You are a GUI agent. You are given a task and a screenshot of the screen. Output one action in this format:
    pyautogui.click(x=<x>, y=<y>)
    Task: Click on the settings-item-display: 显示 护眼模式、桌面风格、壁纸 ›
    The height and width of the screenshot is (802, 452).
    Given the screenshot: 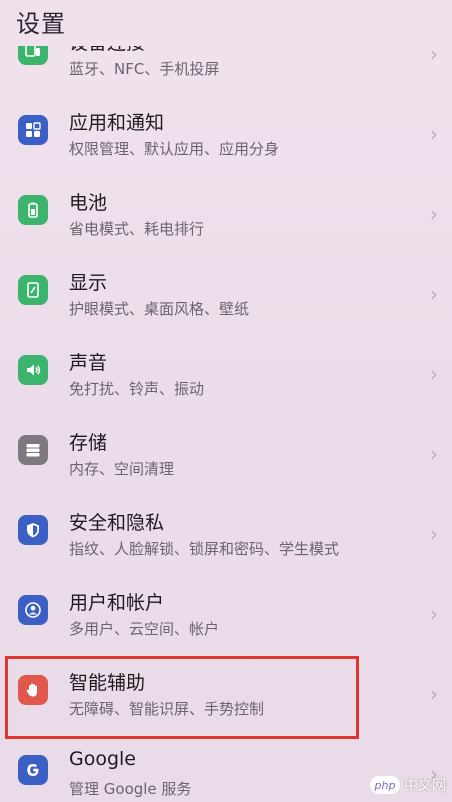 What is the action you would take?
    pyautogui.click(x=226, y=296)
    